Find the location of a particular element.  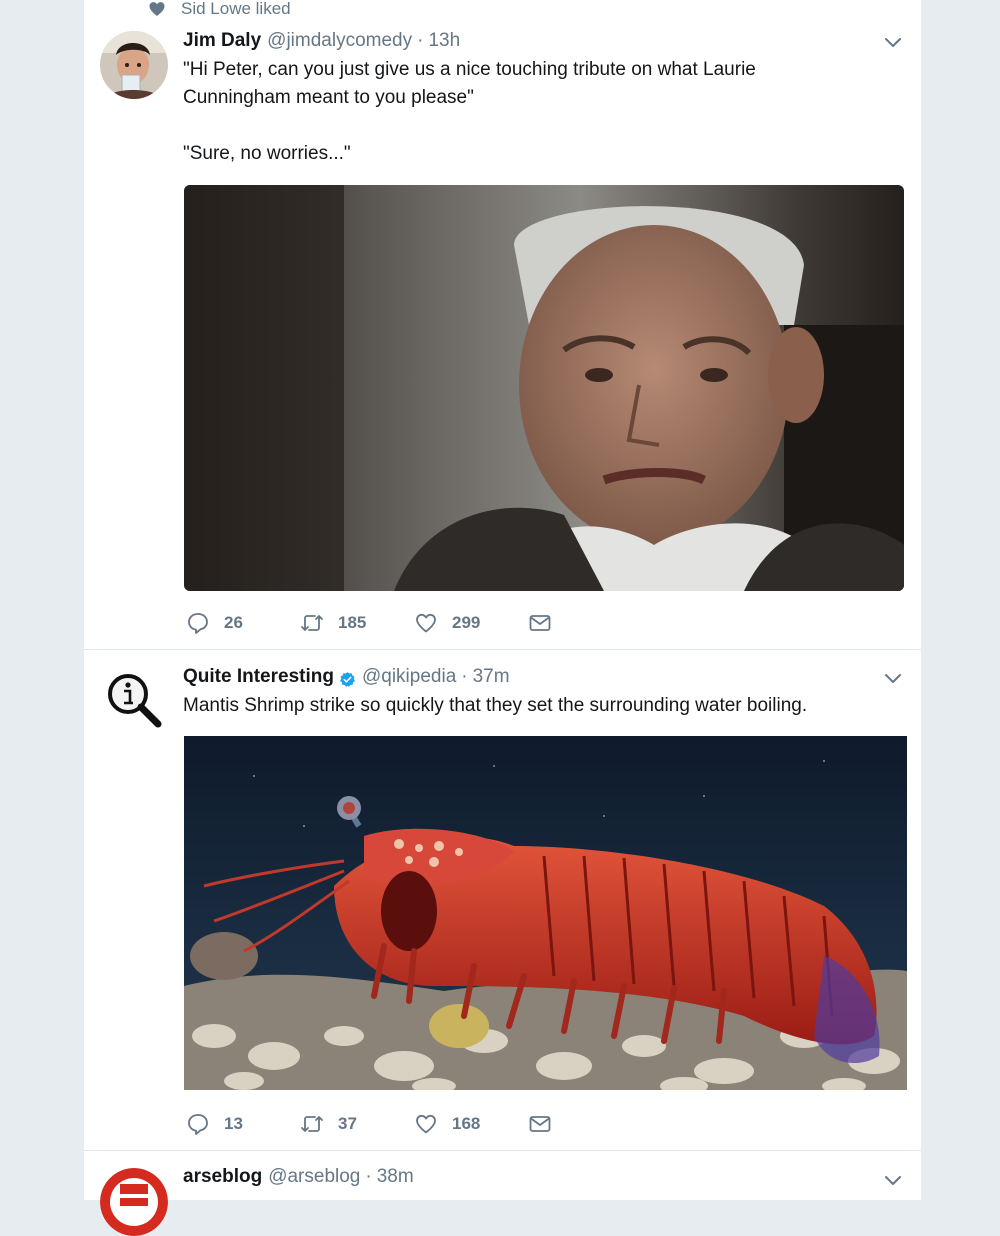

author-handle: @qikipedia is located at coordinates (409, 677).